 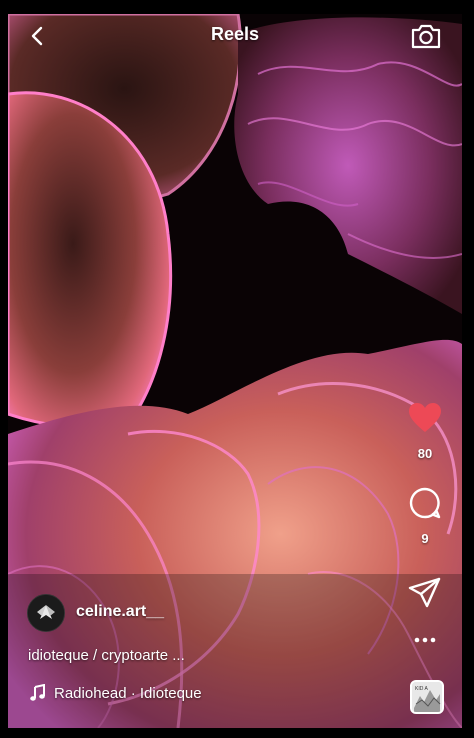 What do you see at coordinates (425, 453) in the screenshot?
I see `like-count: 80` at bounding box center [425, 453].